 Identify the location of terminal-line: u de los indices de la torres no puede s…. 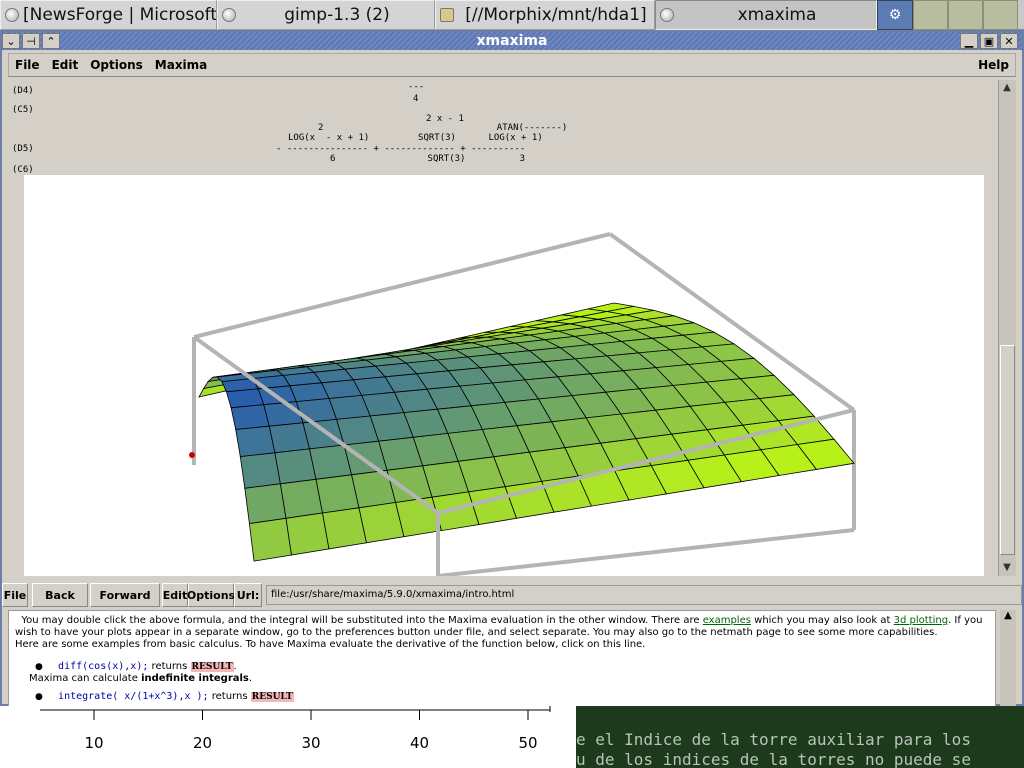
(773, 759).